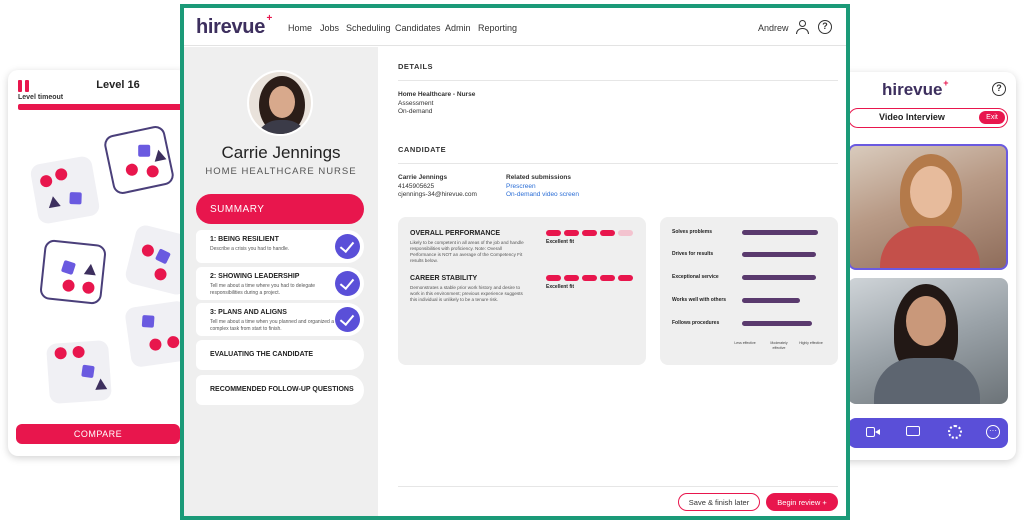 Image resolution: width=1024 pixels, height=530 pixels. What do you see at coordinates (873, 432) in the screenshot?
I see `video-camera-icon` at bounding box center [873, 432].